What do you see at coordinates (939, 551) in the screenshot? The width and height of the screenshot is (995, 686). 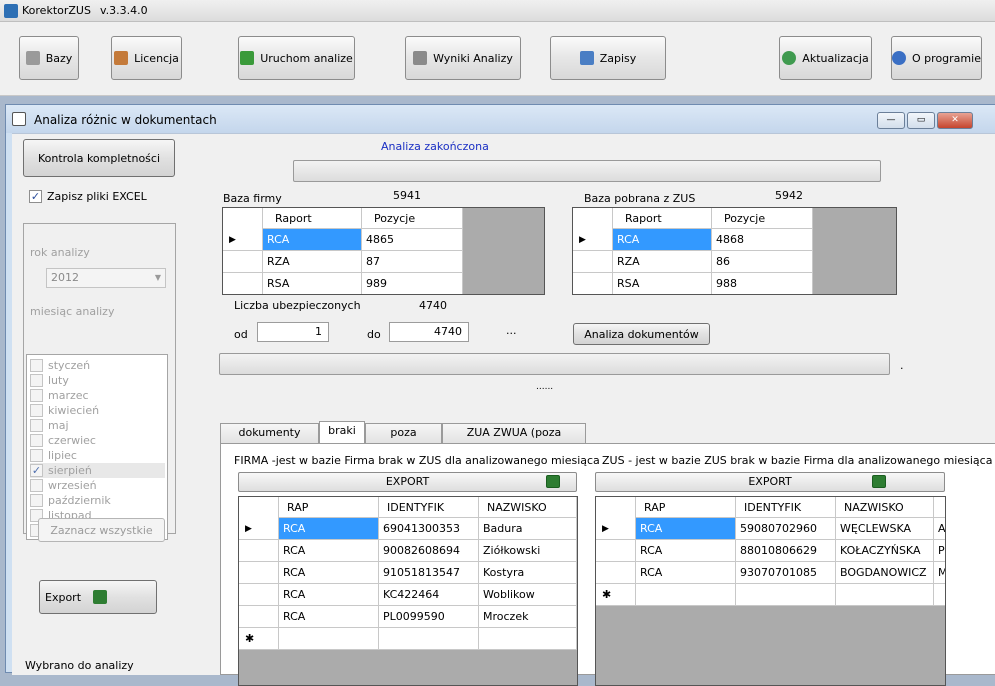 I see `table-cell: P` at bounding box center [939, 551].